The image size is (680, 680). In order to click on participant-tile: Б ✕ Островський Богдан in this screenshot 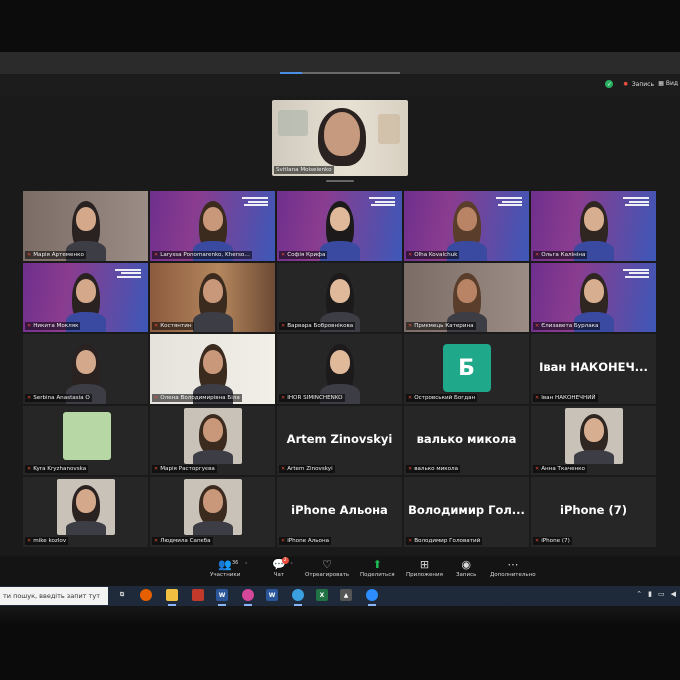, I will do `click(466, 369)`.